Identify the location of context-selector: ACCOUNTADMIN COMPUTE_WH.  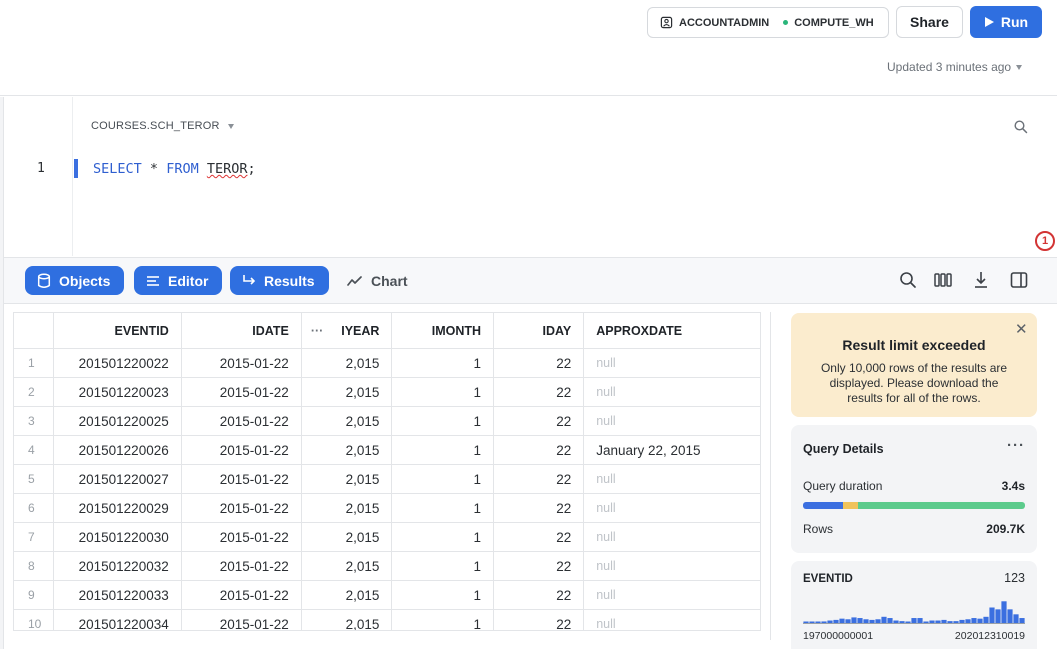
(768, 22).